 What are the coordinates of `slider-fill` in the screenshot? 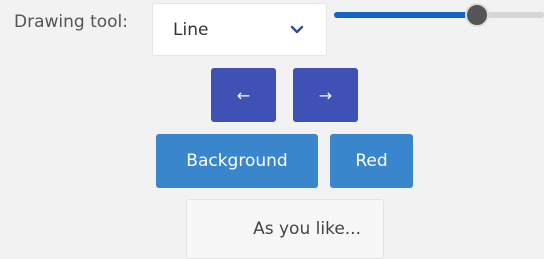 It's located at (405, 15).